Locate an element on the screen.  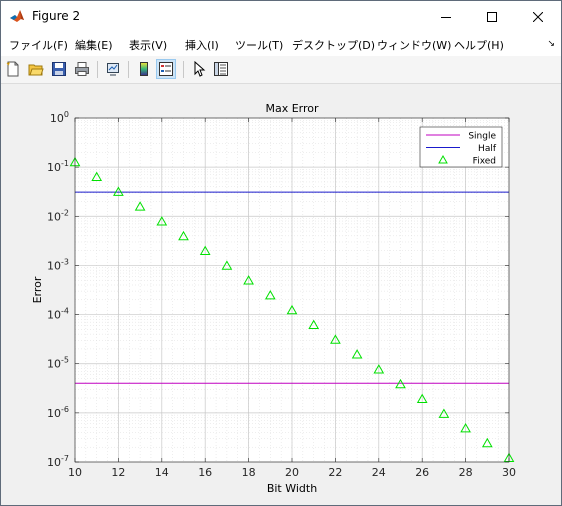
link-plot-button is located at coordinates (113, 69).